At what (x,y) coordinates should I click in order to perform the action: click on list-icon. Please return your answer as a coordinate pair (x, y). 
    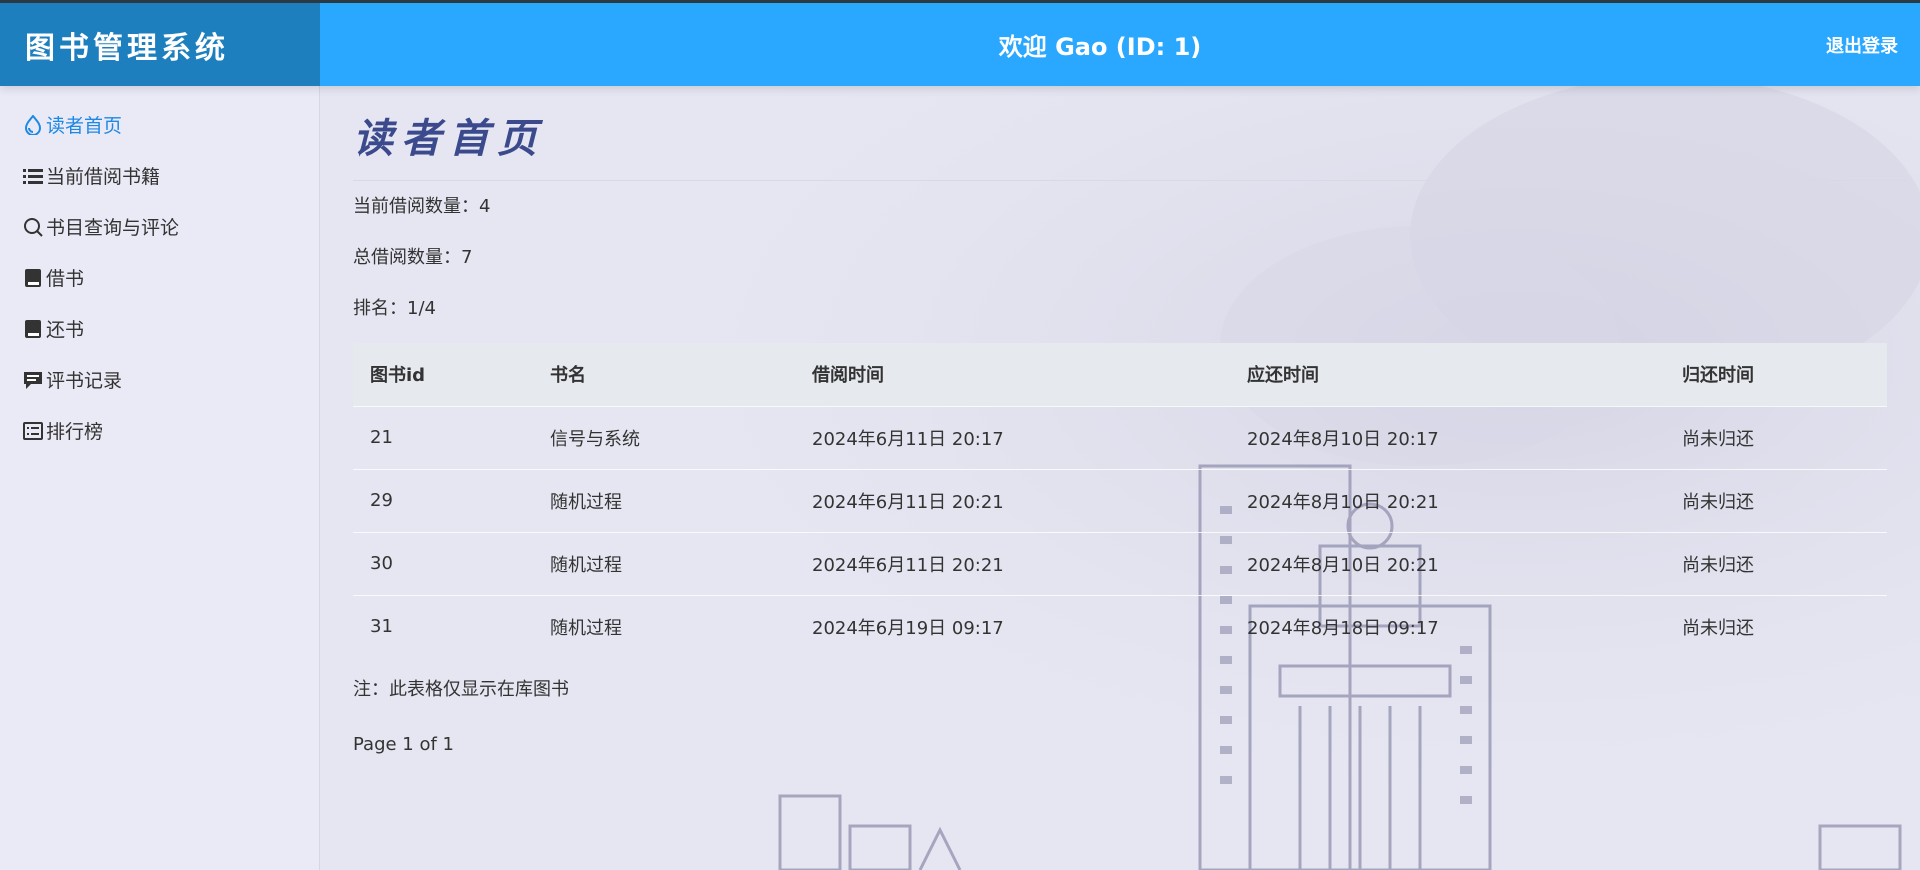
    Looking at the image, I should click on (33, 176).